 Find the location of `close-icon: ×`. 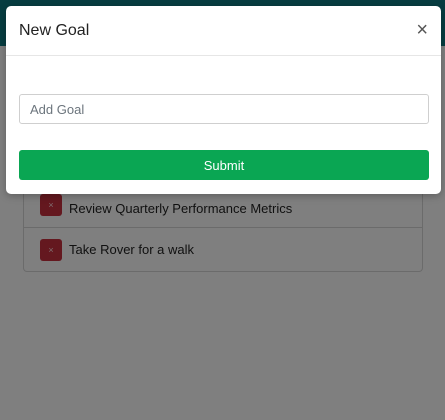

close-icon: × is located at coordinates (422, 31).